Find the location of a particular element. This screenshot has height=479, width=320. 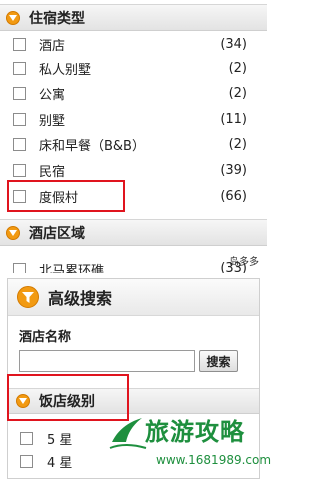

filter-row-bed-and-breakfast: 床和早餐（B&B） (2) is located at coordinates (133, 144).